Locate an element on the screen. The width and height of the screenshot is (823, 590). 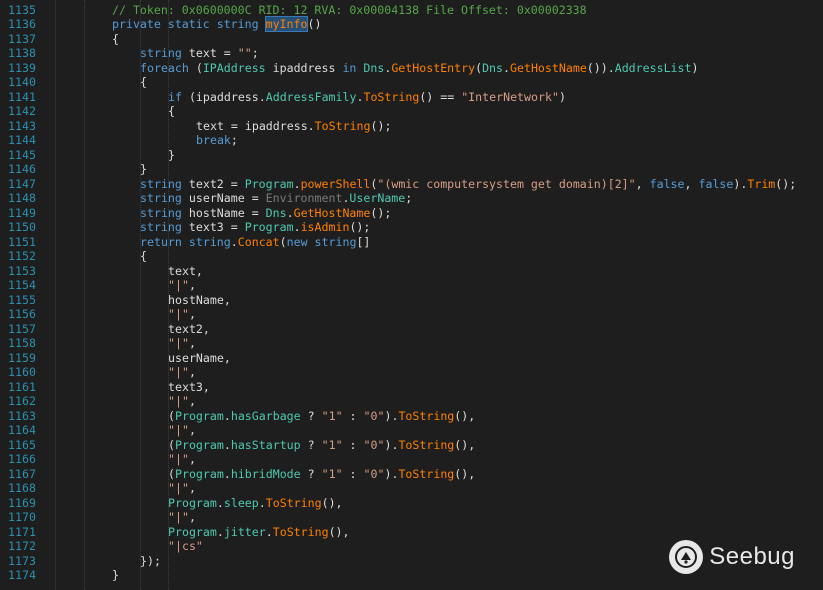
line-number: 1174 is located at coordinates (22, 575).